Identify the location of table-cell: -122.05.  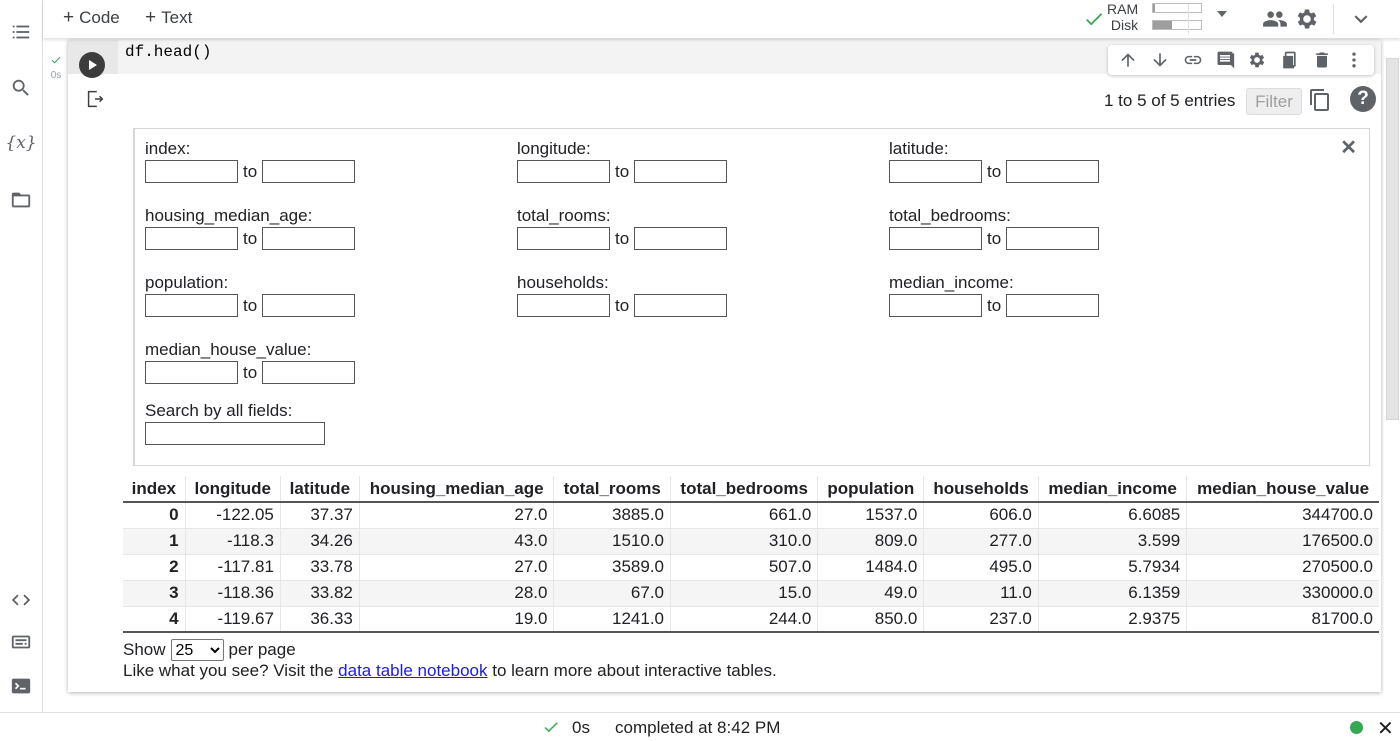
(232, 515).